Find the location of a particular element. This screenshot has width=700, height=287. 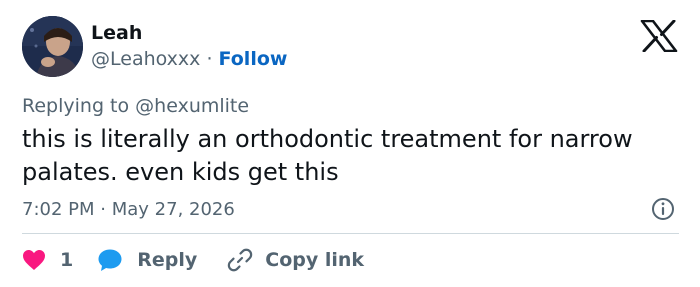

reply-context-prefix: Replying to is located at coordinates (76, 106).